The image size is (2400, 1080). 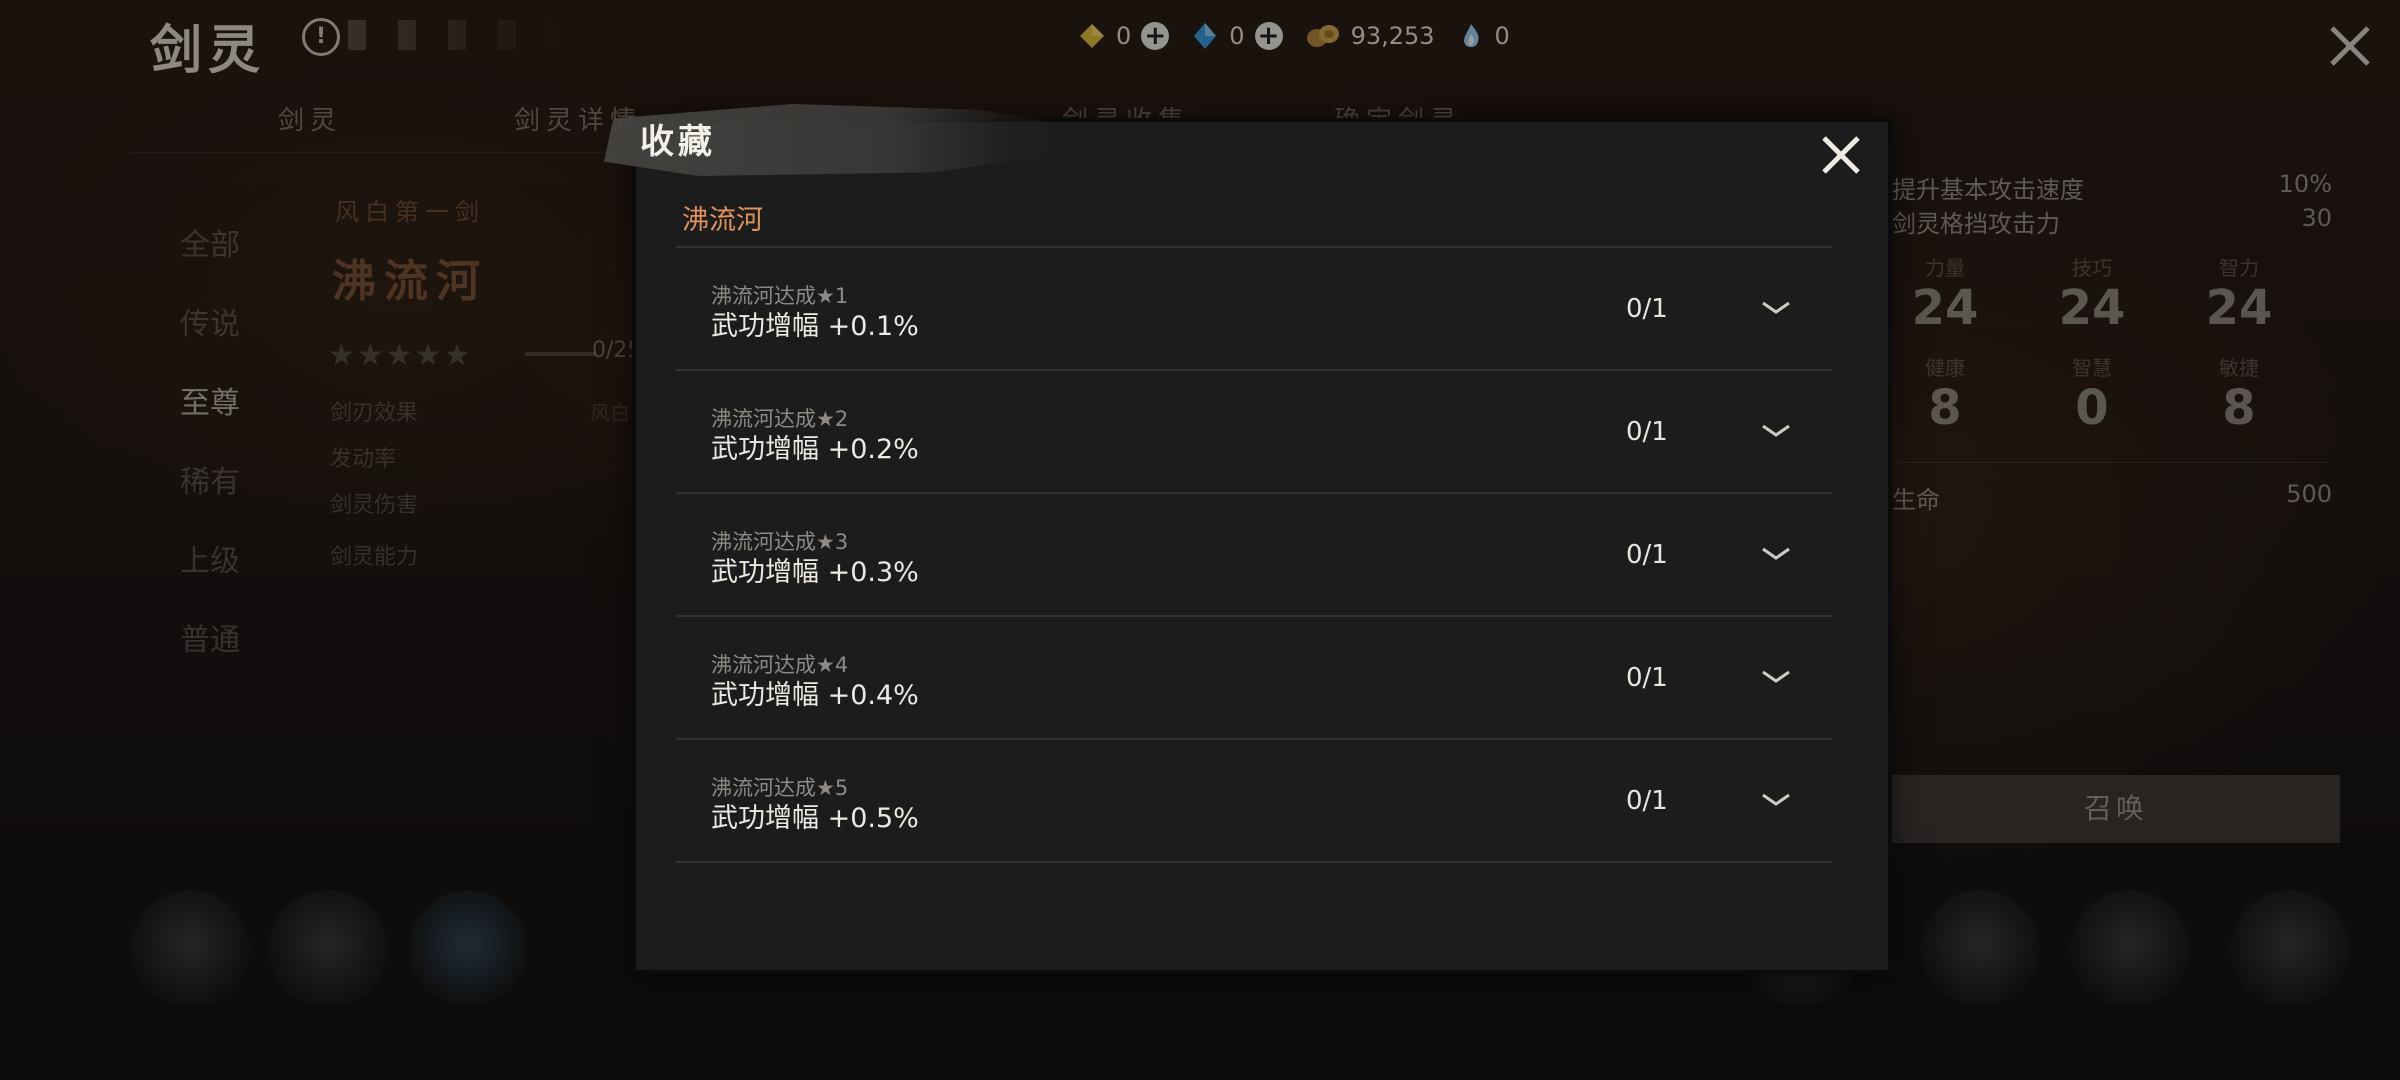 What do you see at coordinates (815, 449) in the screenshot?
I see `row-reward: 武功增幅 +0.2%` at bounding box center [815, 449].